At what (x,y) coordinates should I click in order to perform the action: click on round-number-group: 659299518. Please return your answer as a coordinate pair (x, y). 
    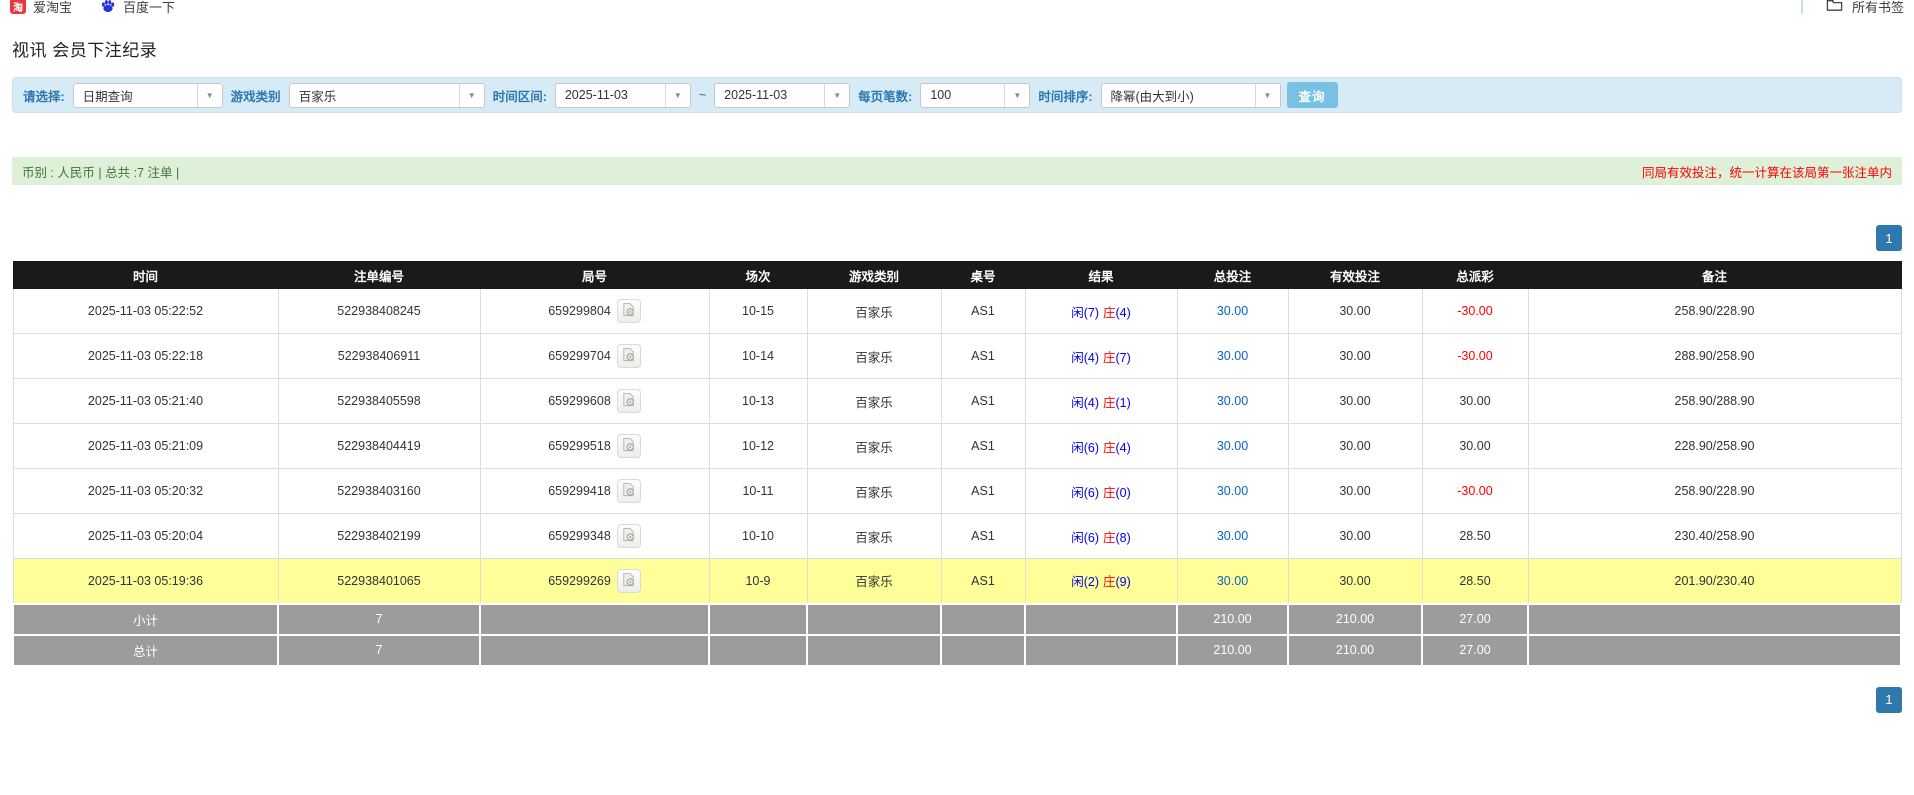
    Looking at the image, I should click on (594, 446).